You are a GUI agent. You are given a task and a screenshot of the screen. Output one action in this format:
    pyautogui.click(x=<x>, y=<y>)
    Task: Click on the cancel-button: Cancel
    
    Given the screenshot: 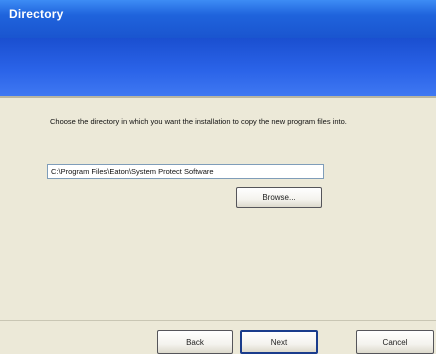 What is the action you would take?
    pyautogui.click(x=395, y=342)
    